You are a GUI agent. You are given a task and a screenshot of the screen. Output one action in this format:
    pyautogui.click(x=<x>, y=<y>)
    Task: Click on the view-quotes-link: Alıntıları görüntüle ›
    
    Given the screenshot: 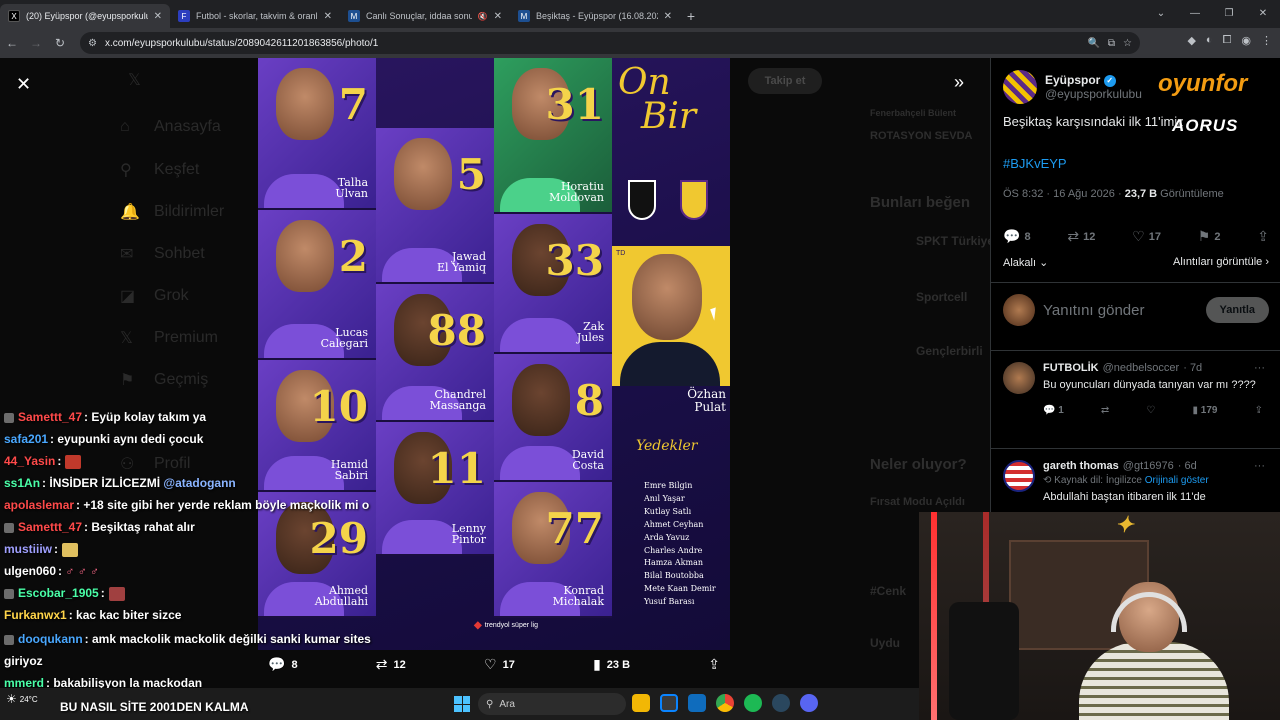 What is the action you would take?
    pyautogui.click(x=1221, y=262)
    